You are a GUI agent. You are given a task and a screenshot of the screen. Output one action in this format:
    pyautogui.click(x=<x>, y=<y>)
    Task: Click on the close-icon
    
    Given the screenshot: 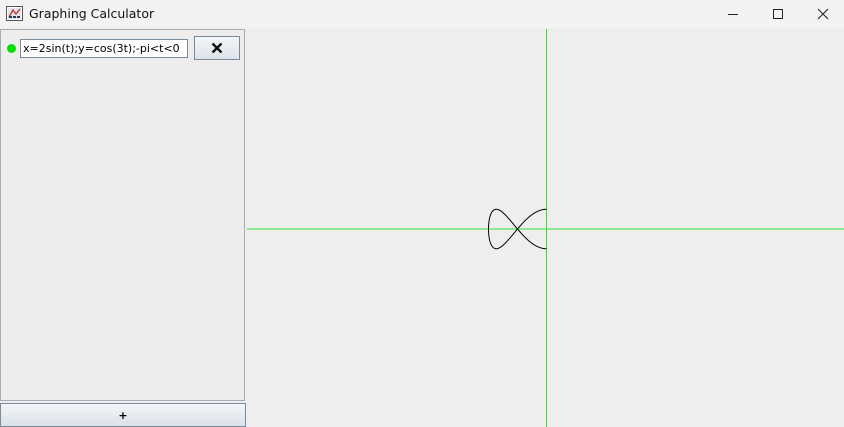 What is the action you would take?
    pyautogui.click(x=823, y=14)
    